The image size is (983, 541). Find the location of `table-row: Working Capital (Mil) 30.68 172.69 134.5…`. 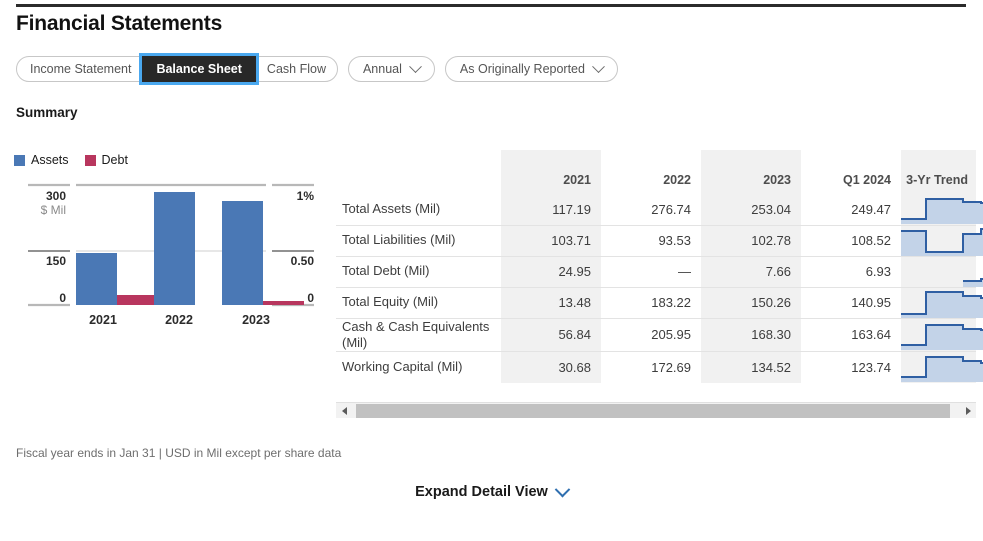

table-row: Working Capital (Mil) 30.68 172.69 134.5… is located at coordinates (659, 367).